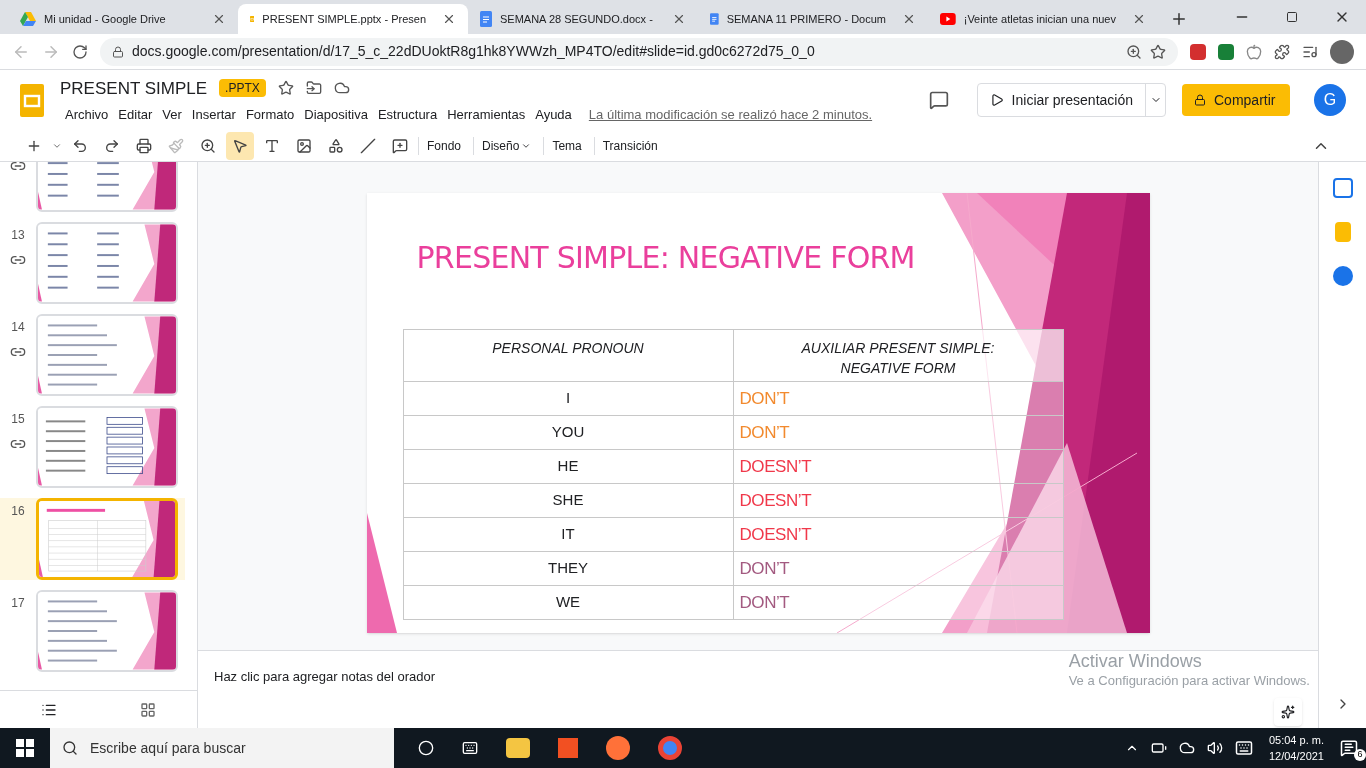  I want to click on grid-view-icon, so click(147, 709).